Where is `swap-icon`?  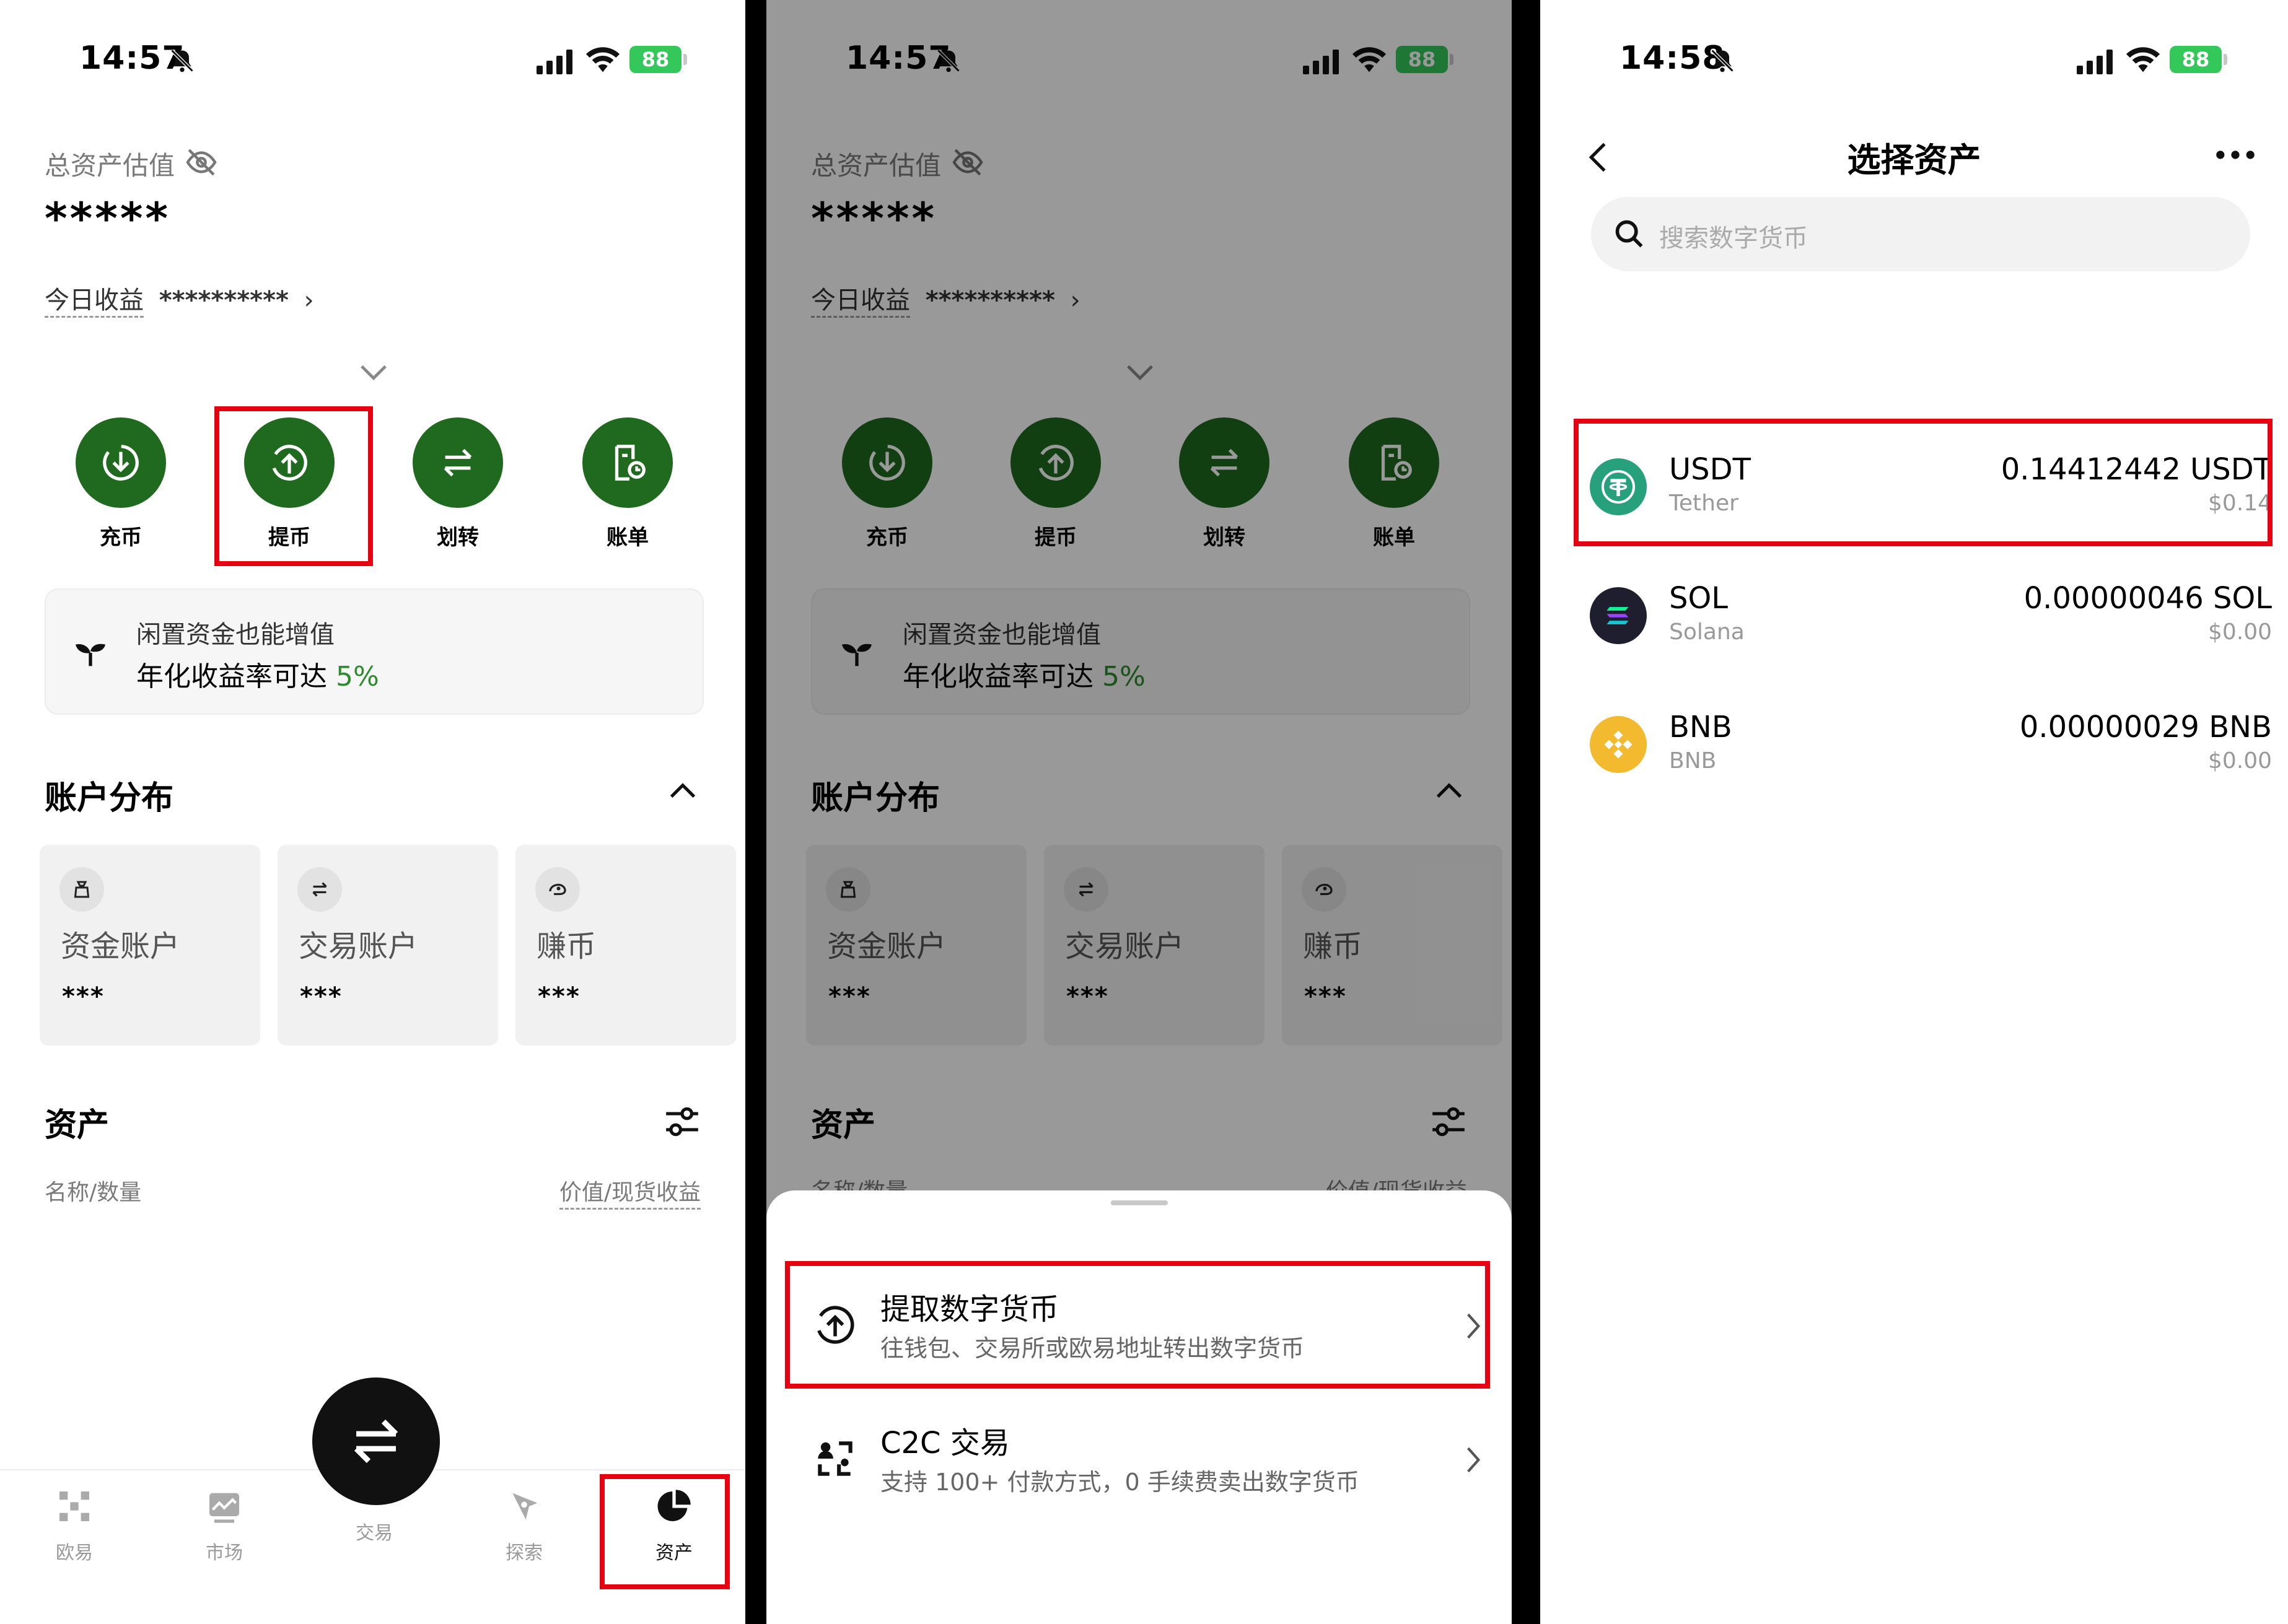 swap-icon is located at coordinates (320, 889).